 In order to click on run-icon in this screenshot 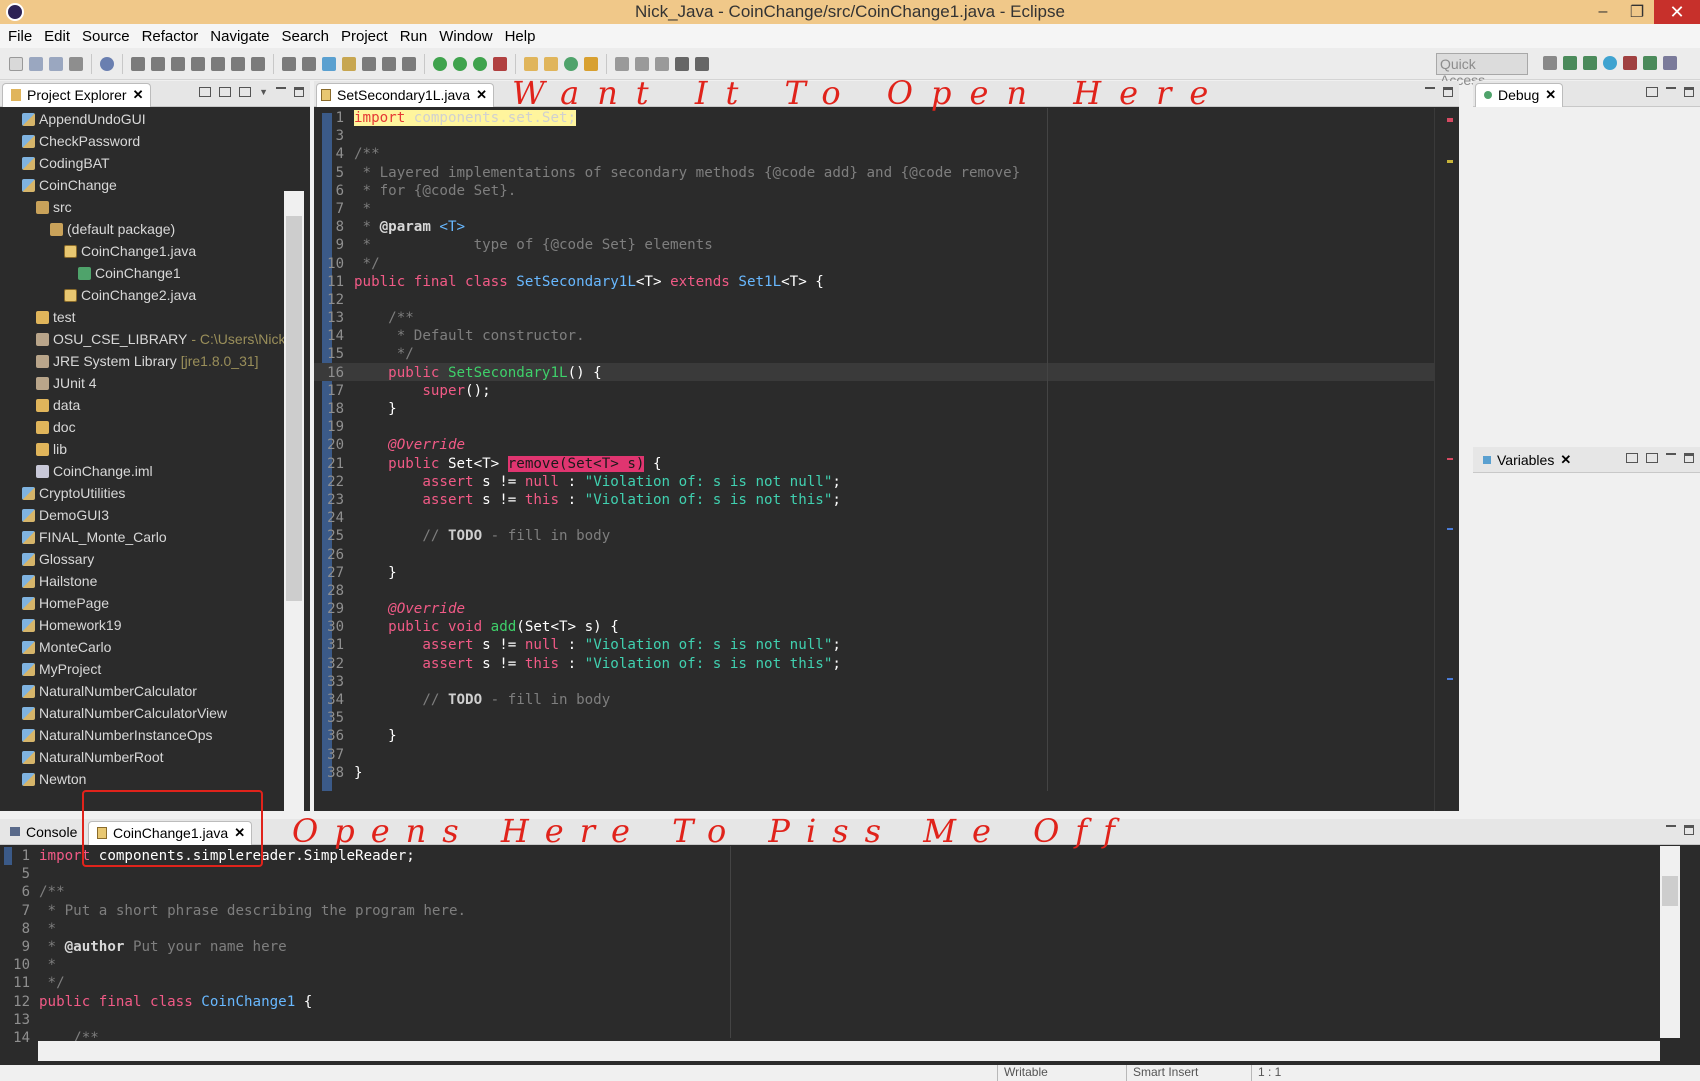, I will do `click(460, 63)`.